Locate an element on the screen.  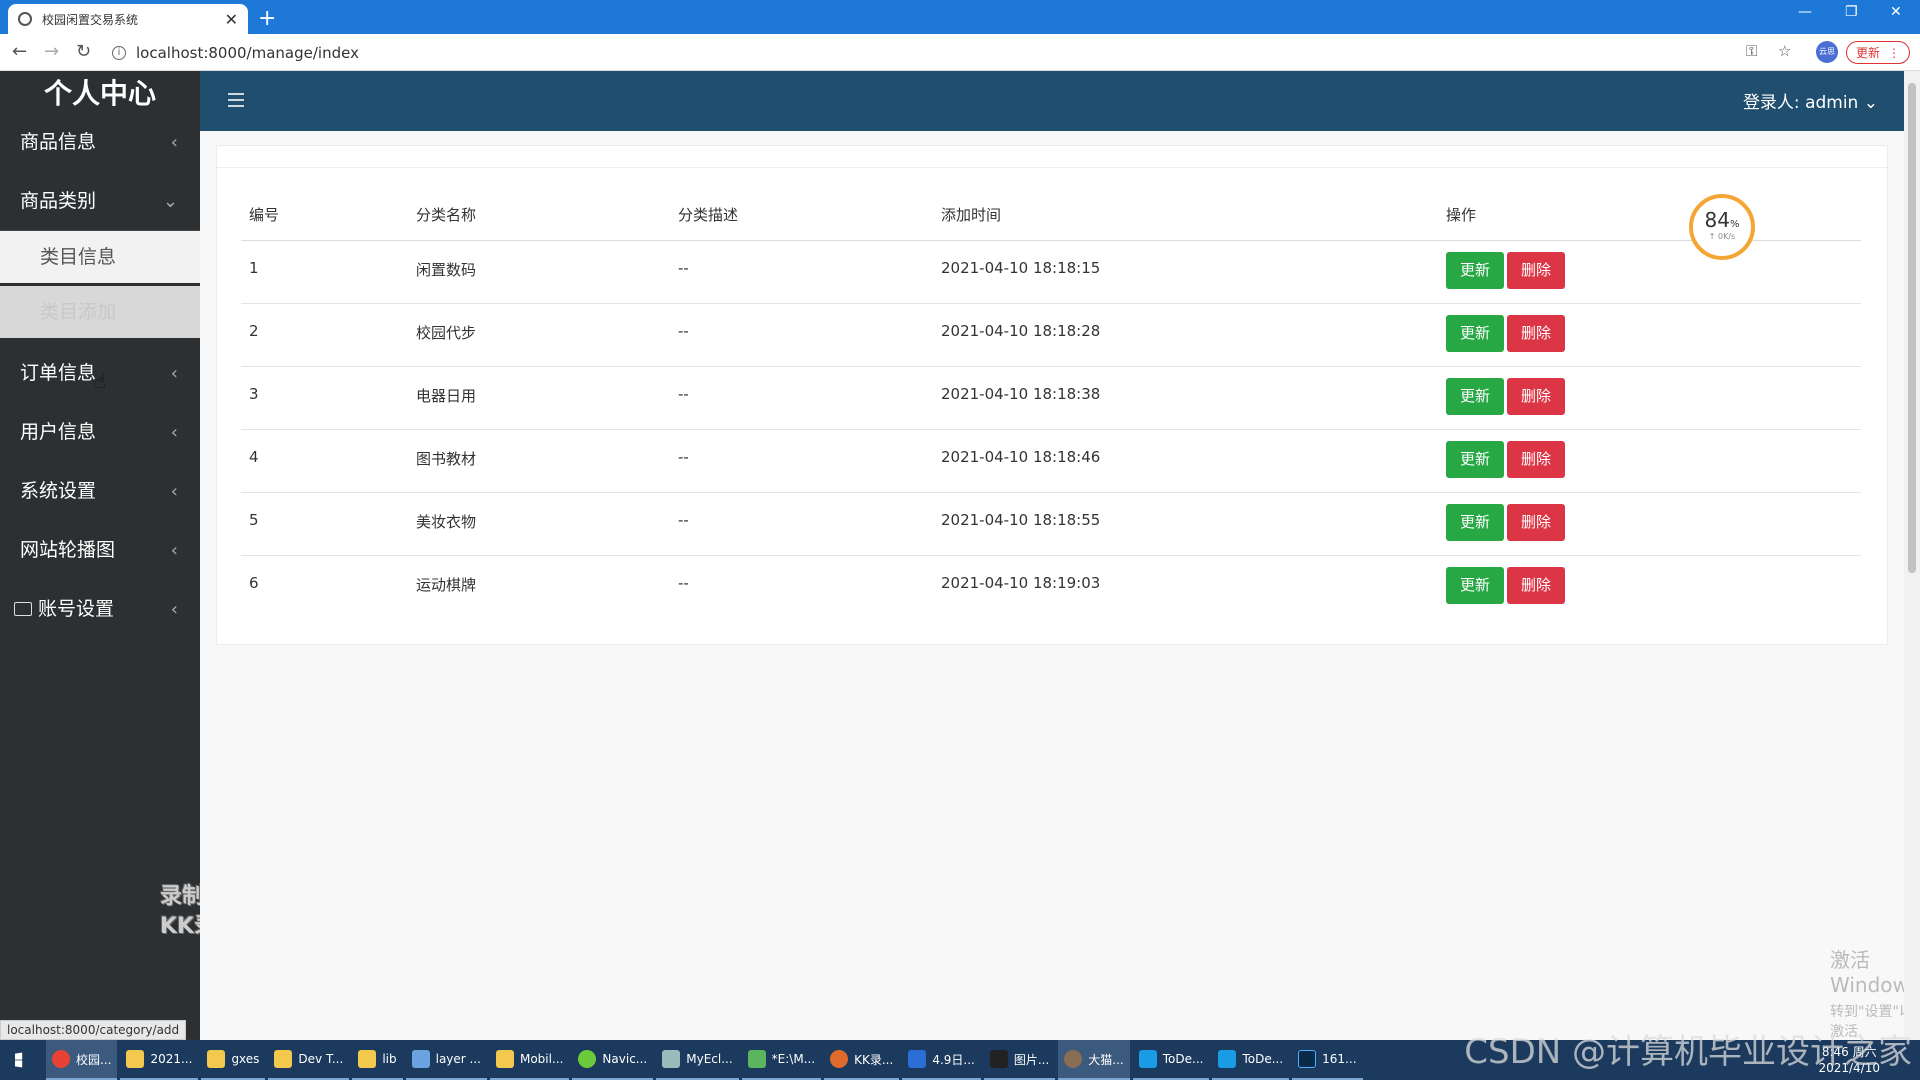
minimize-icon: — is located at coordinates (1805, 12).